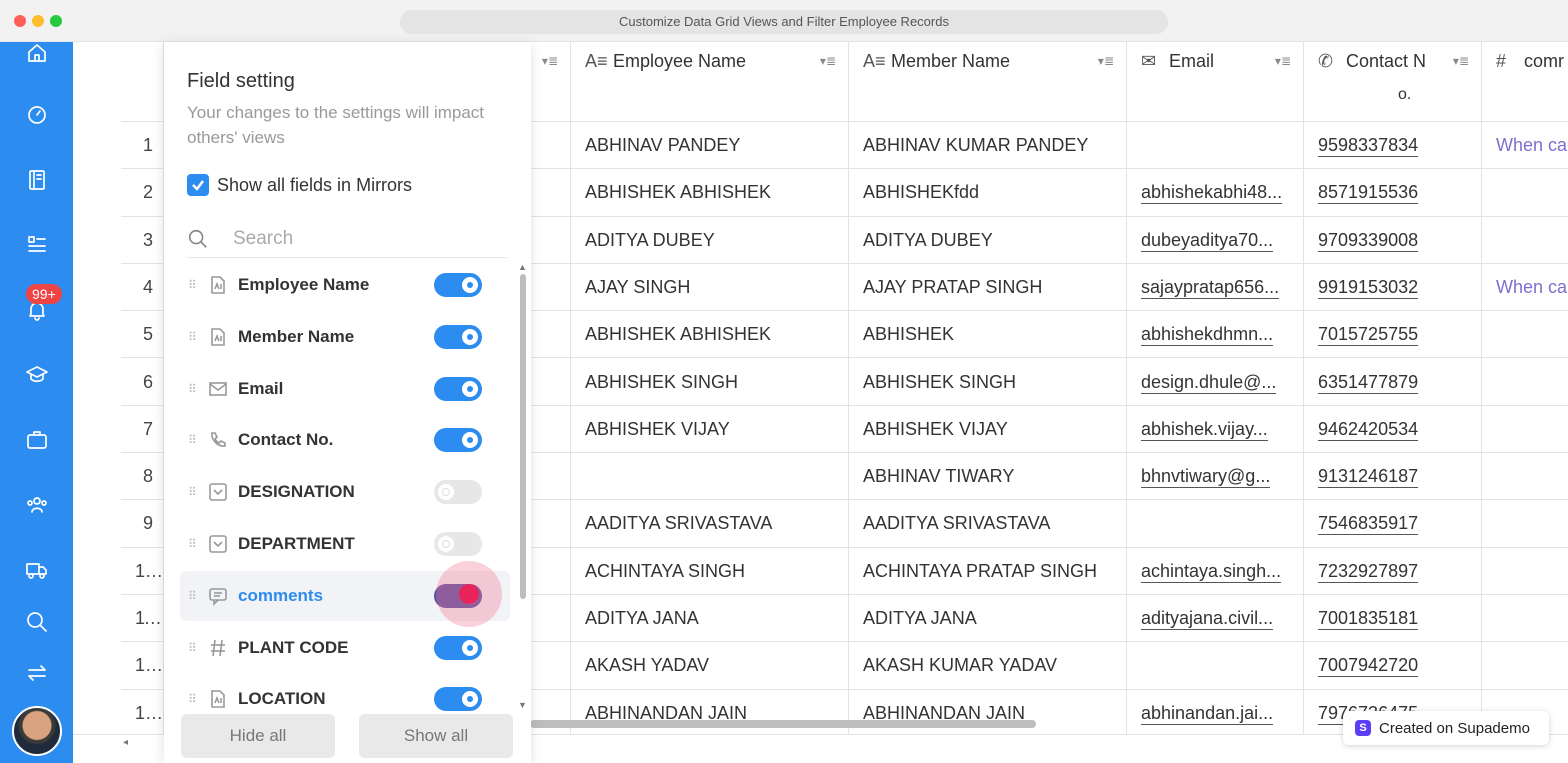  I want to click on minimize-window-button, so click(38, 21).